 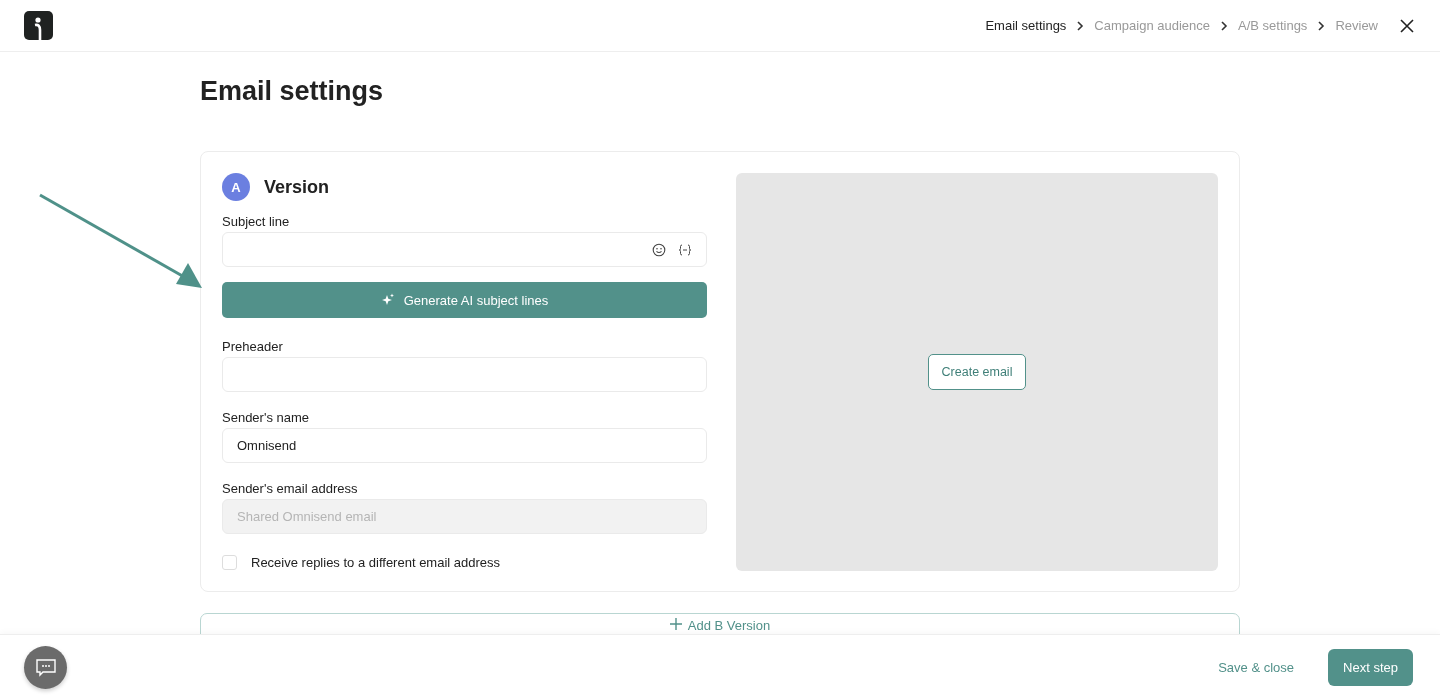 I want to click on input-field: Omnisend, so click(x=464, y=445).